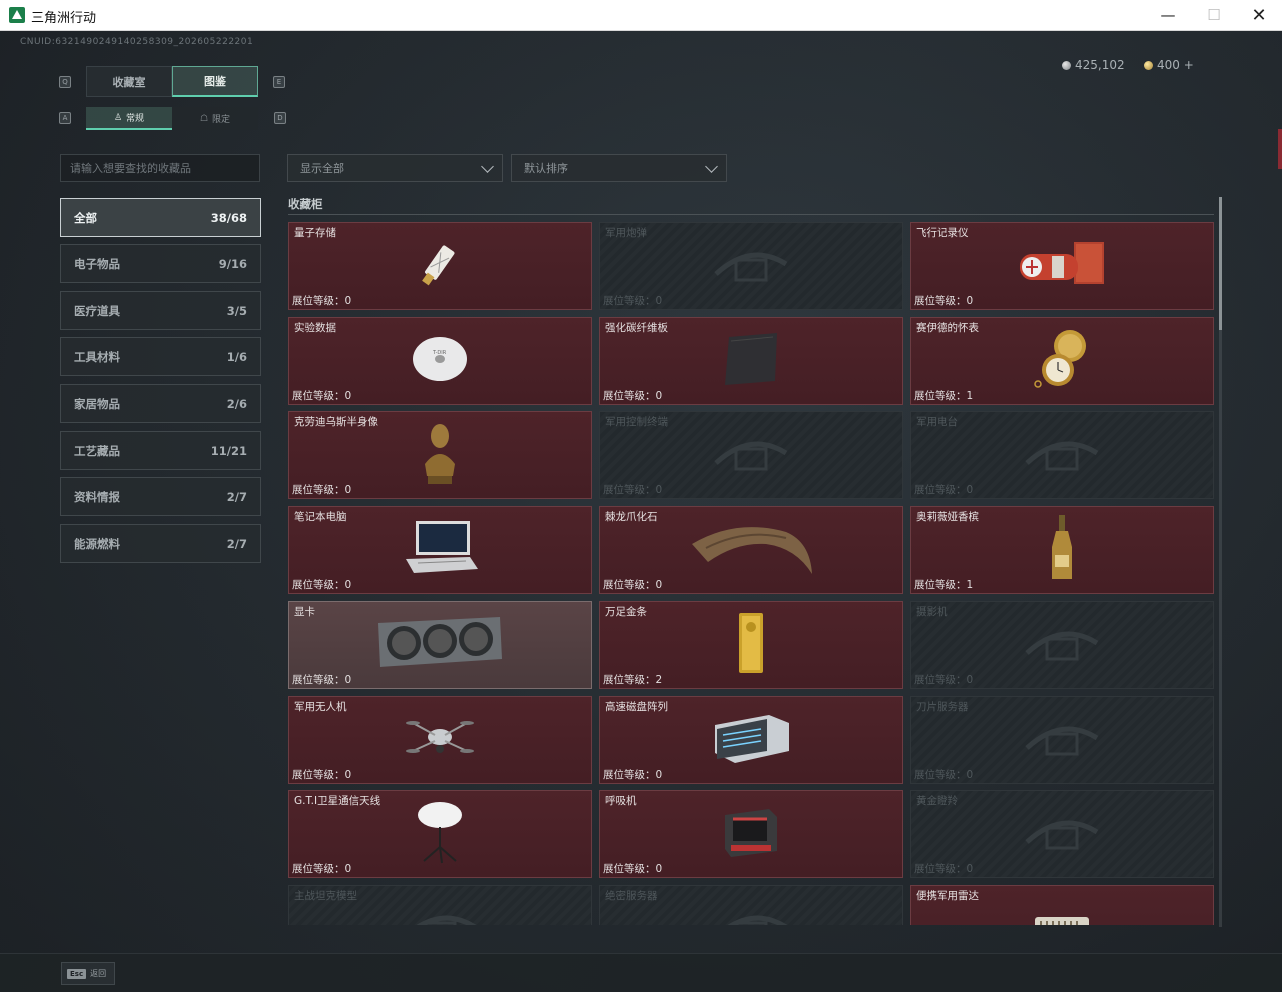 The image size is (1282, 992). What do you see at coordinates (626, 611) in the screenshot?
I see `card-name: 万足金条` at bounding box center [626, 611].